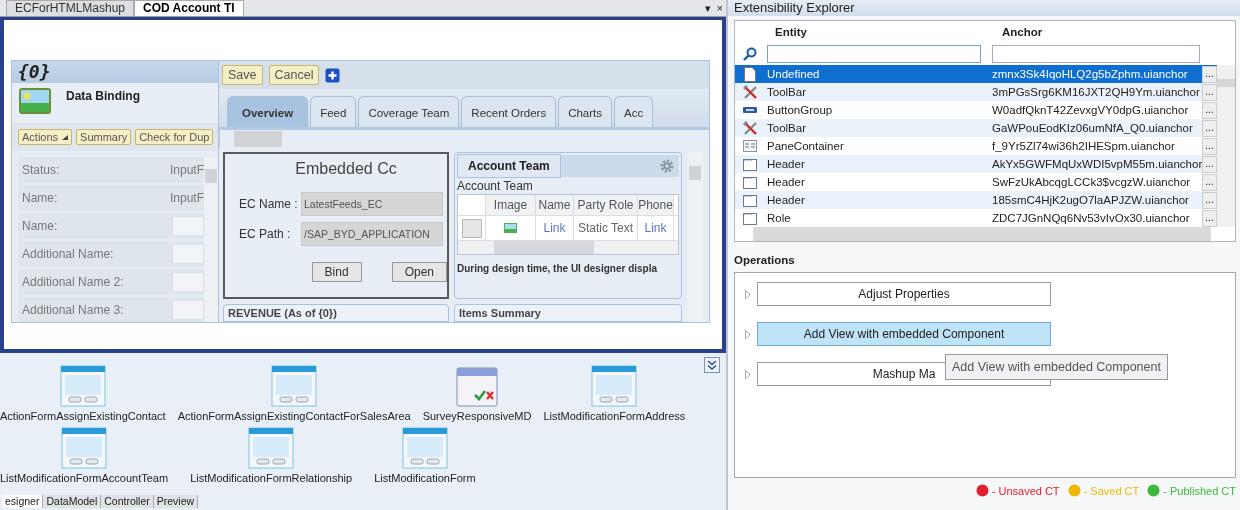 This screenshot has height=510, width=1240. I want to click on table-cell: Static Text, so click(606, 228).